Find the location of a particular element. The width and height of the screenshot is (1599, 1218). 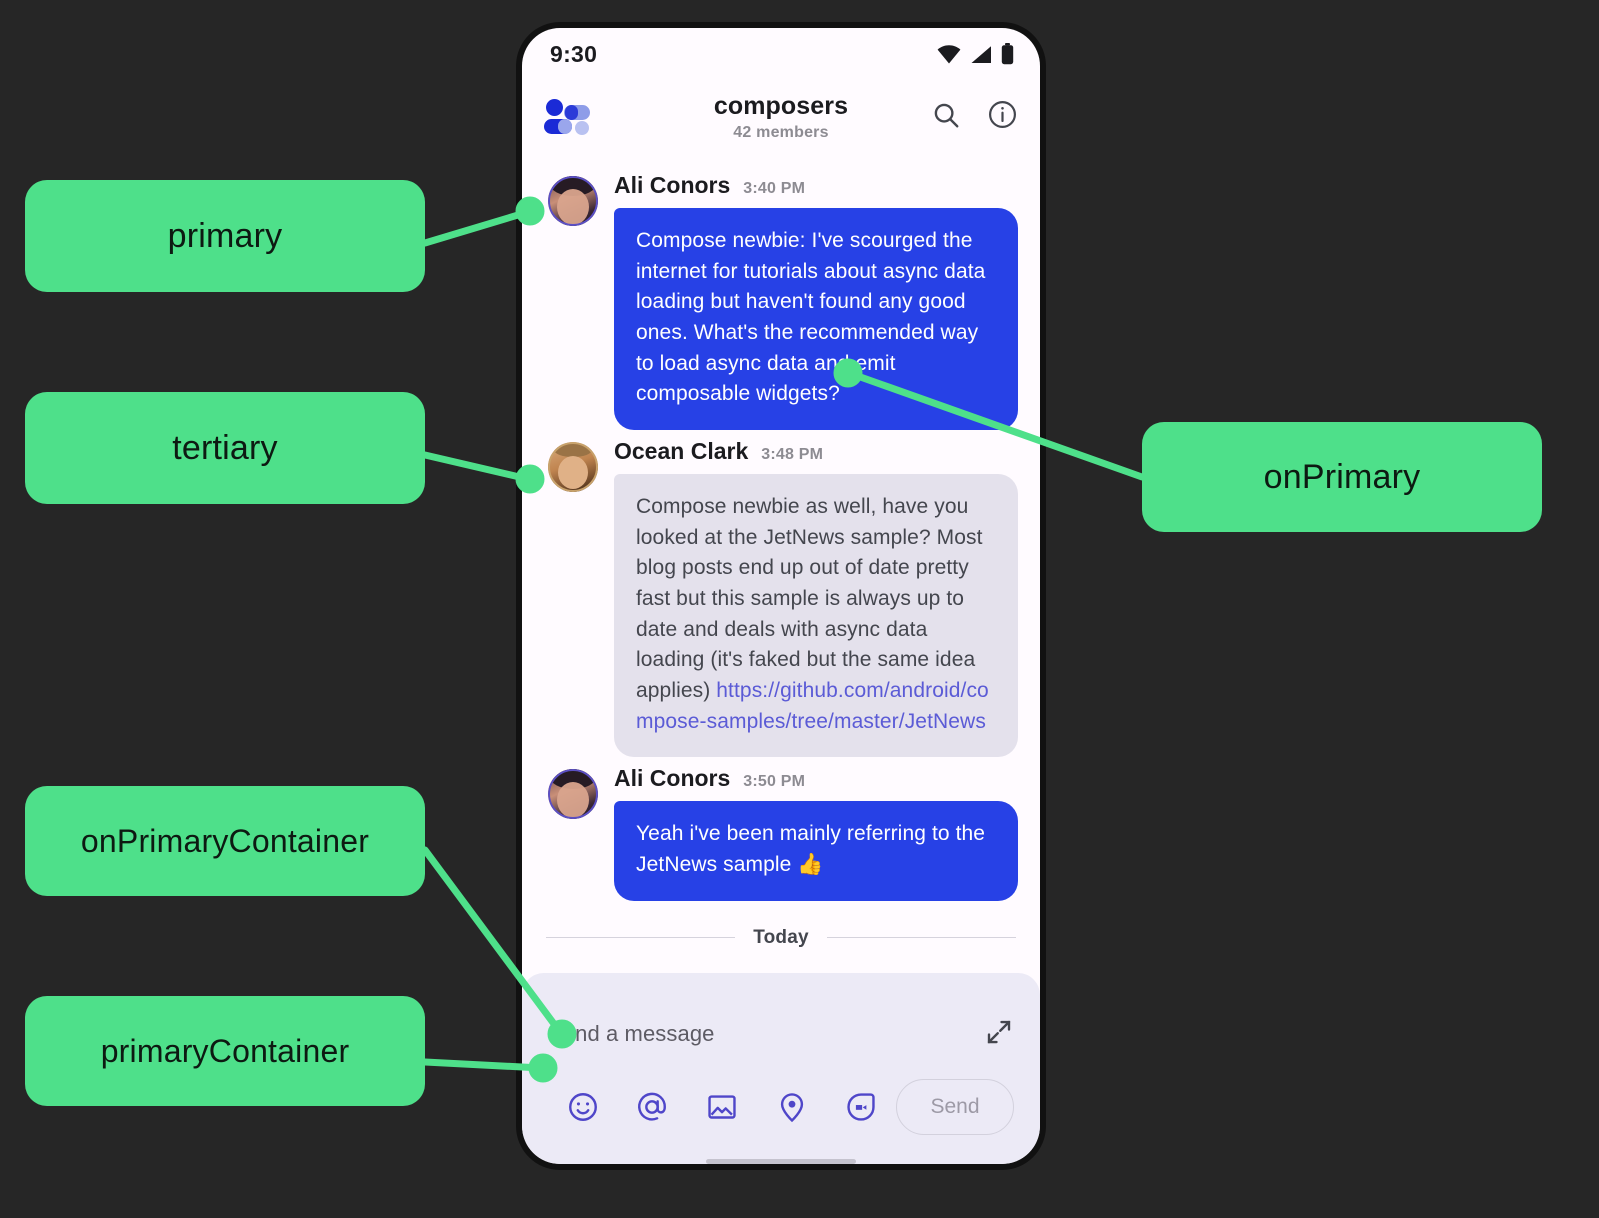

message-timestamp: 3:50 PM is located at coordinates (774, 782).